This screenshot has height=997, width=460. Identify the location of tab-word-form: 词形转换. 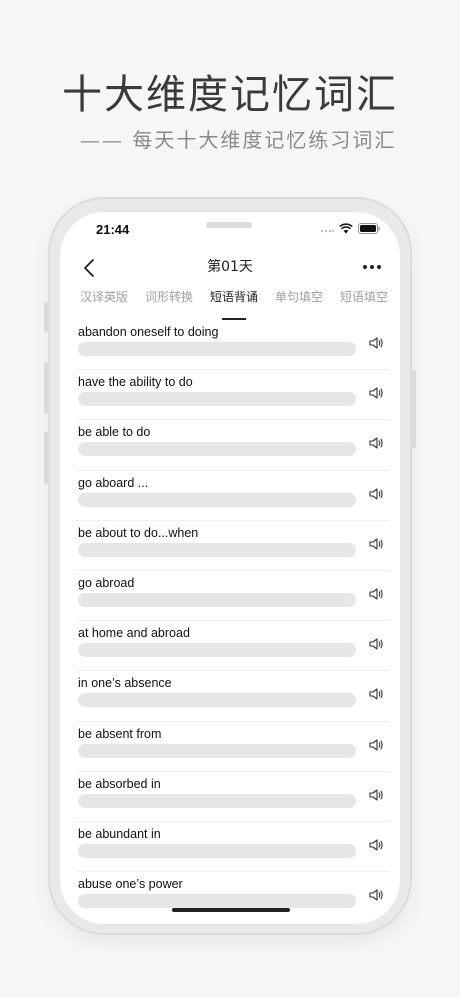
(169, 301).